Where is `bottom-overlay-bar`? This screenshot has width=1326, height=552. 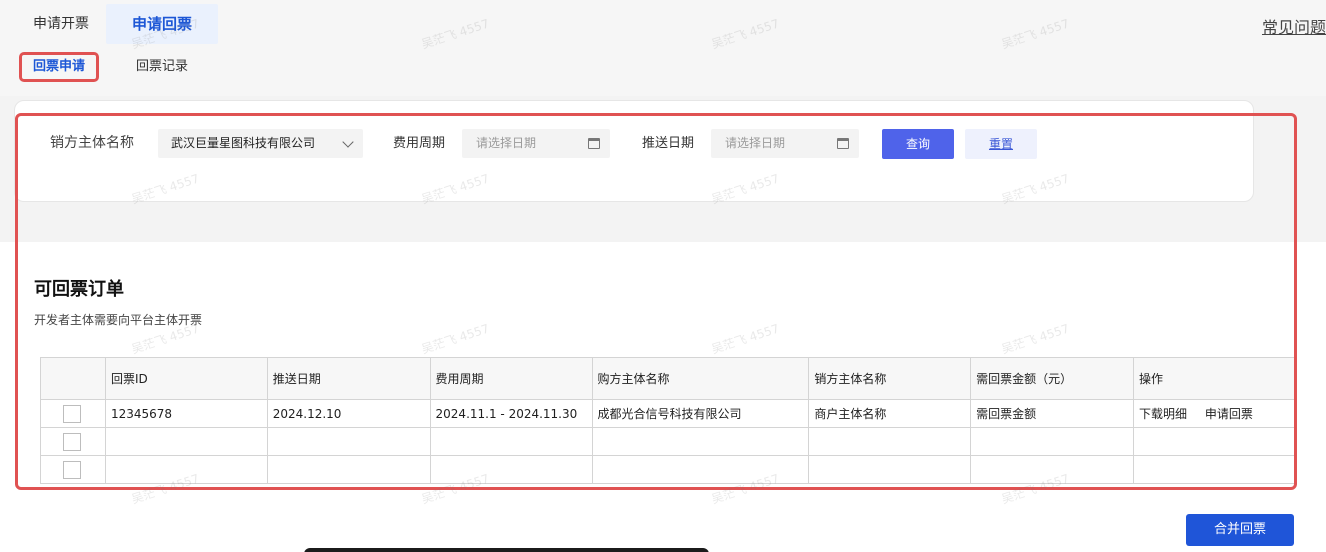
bottom-overlay-bar is located at coordinates (506, 550).